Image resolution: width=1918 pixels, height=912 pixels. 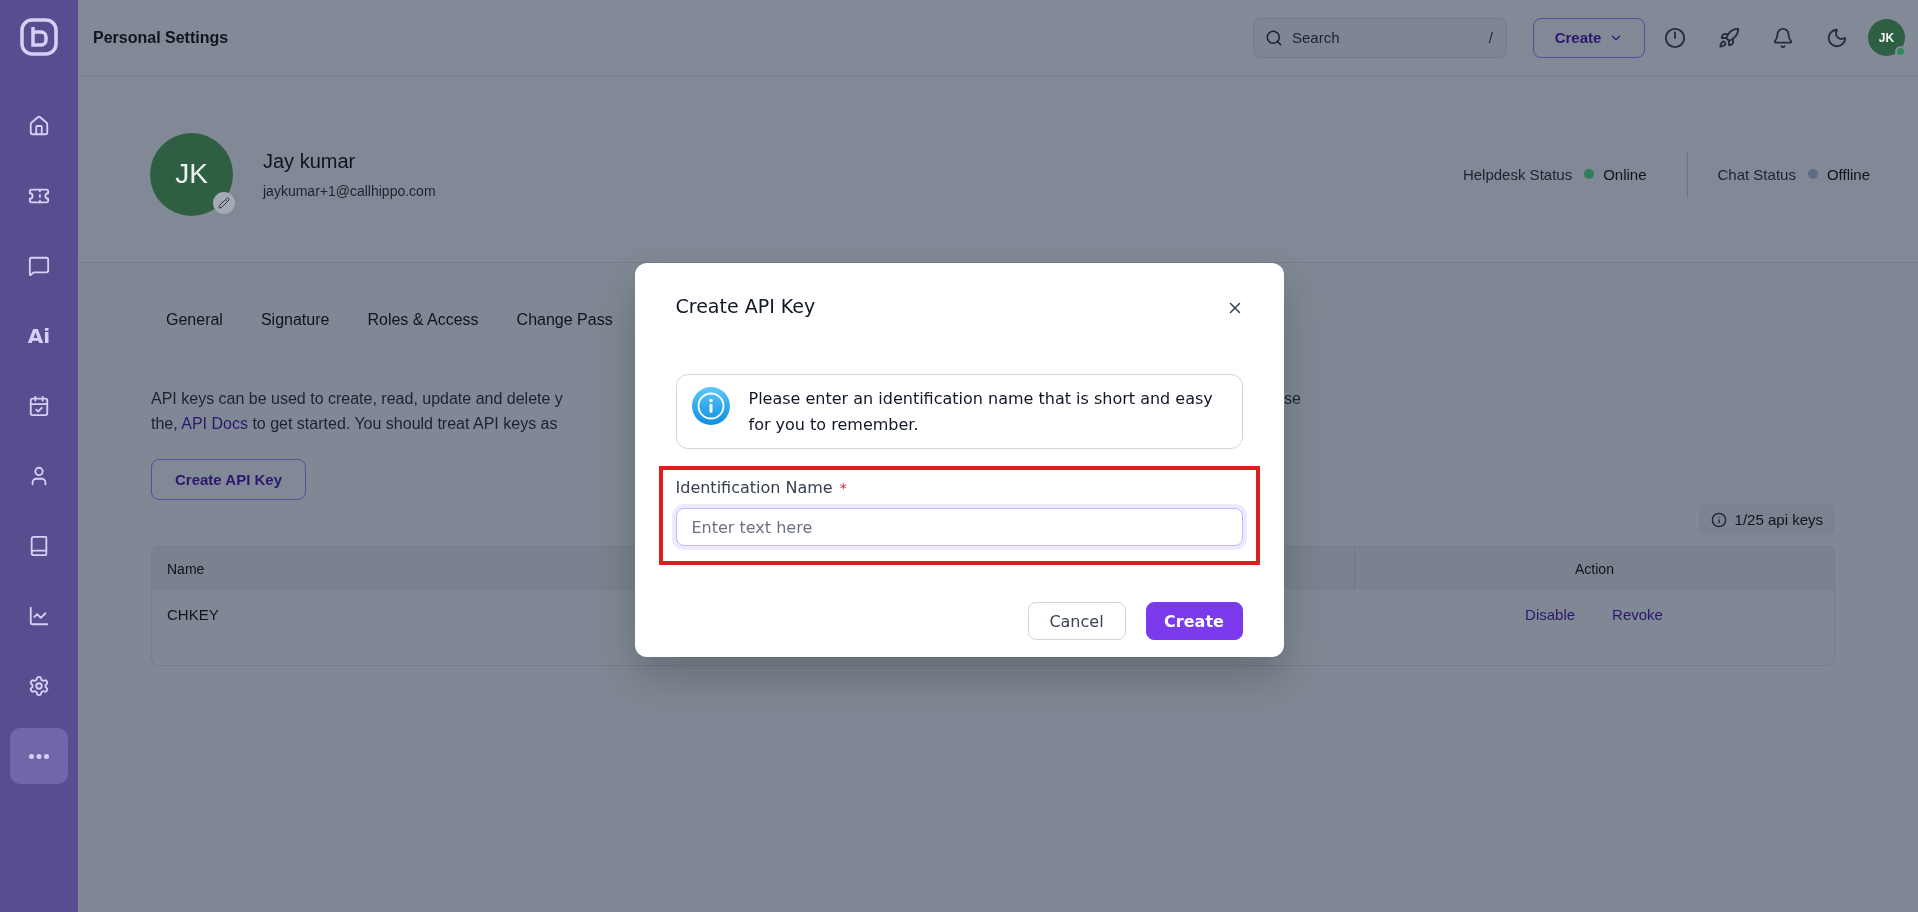 What do you see at coordinates (1194, 621) in the screenshot?
I see `create-button: Create` at bounding box center [1194, 621].